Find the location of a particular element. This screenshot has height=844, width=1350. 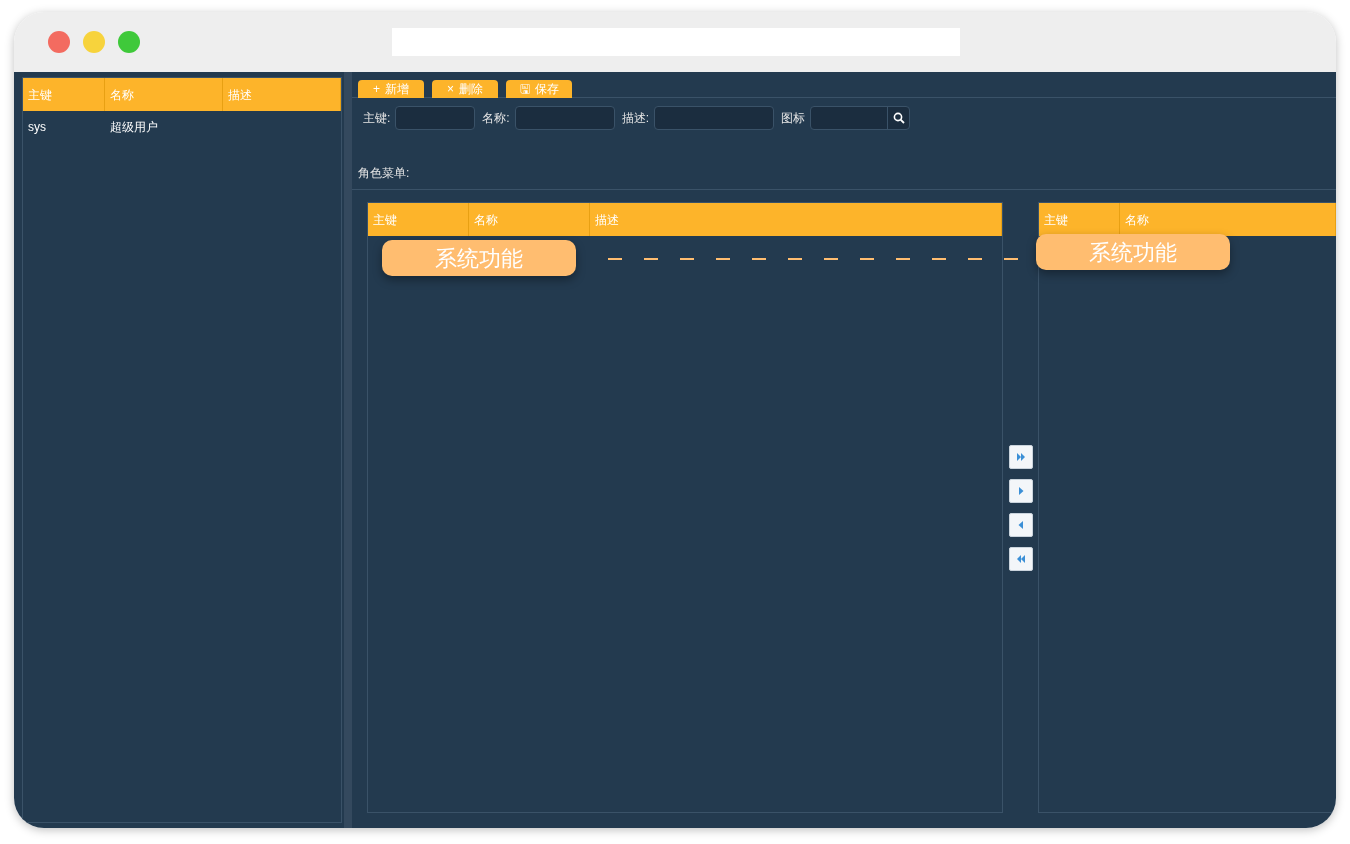

field-label: 主键: is located at coordinates (377, 118).